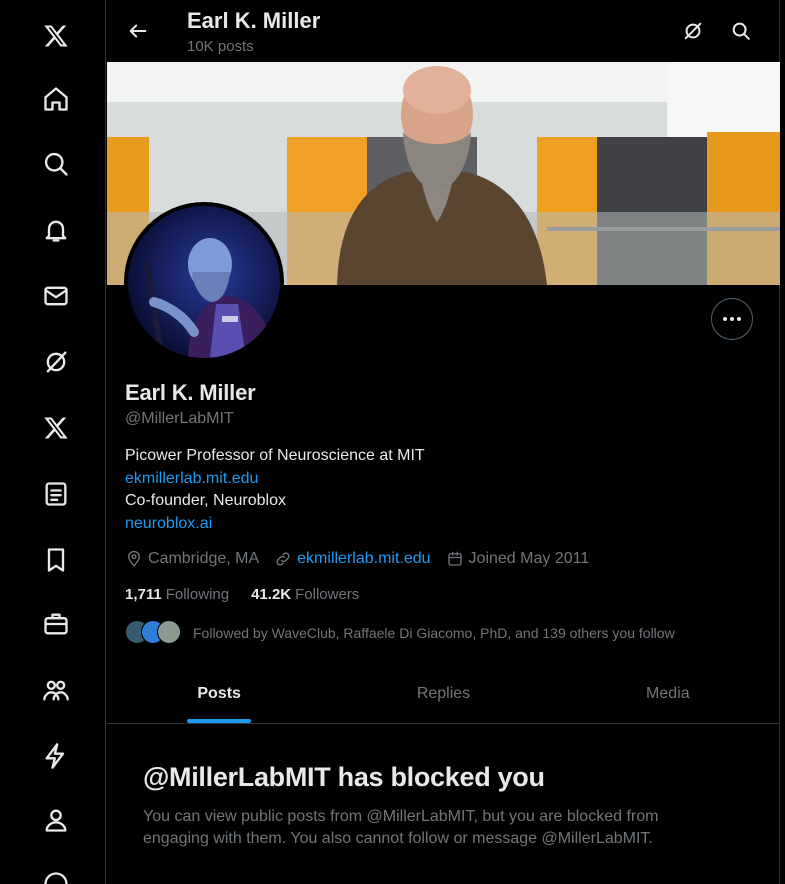 The height and width of the screenshot is (884, 785). I want to click on more-dots-icon, so click(725, 319).